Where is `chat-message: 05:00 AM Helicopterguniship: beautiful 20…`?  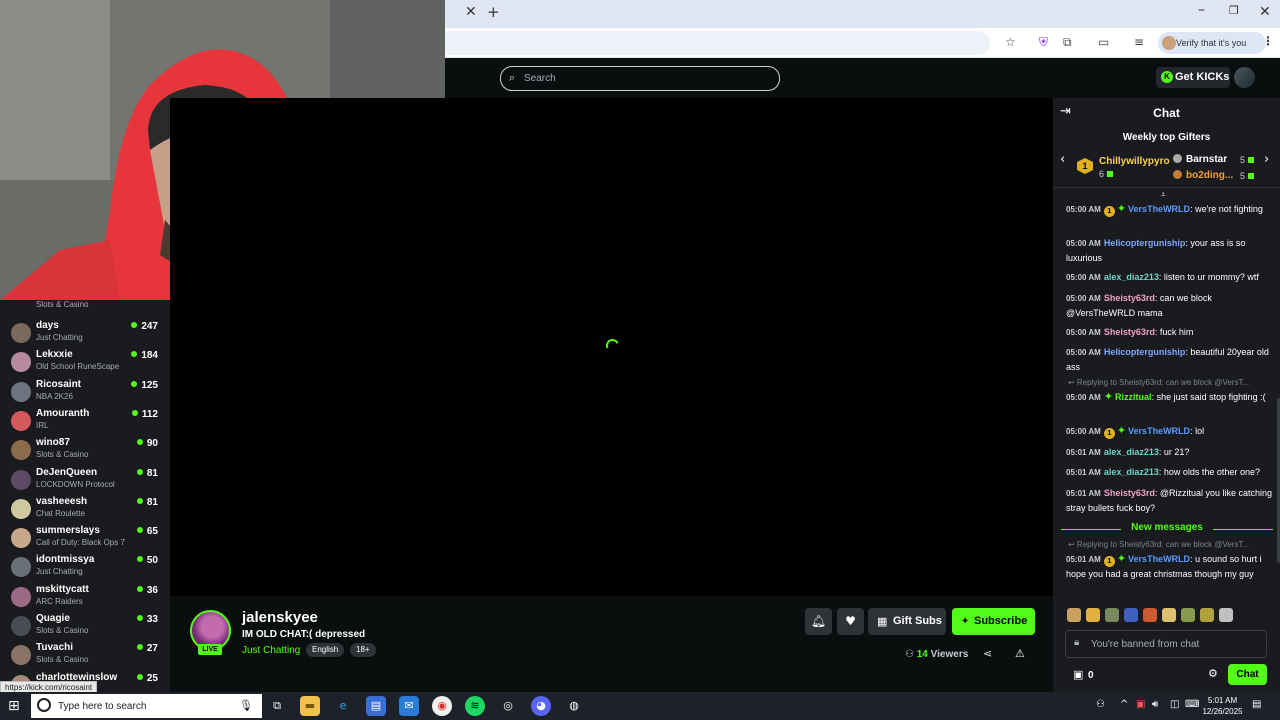
chat-message: 05:00 AM Helicopterguniship: beautiful 20… is located at coordinates (1170, 359).